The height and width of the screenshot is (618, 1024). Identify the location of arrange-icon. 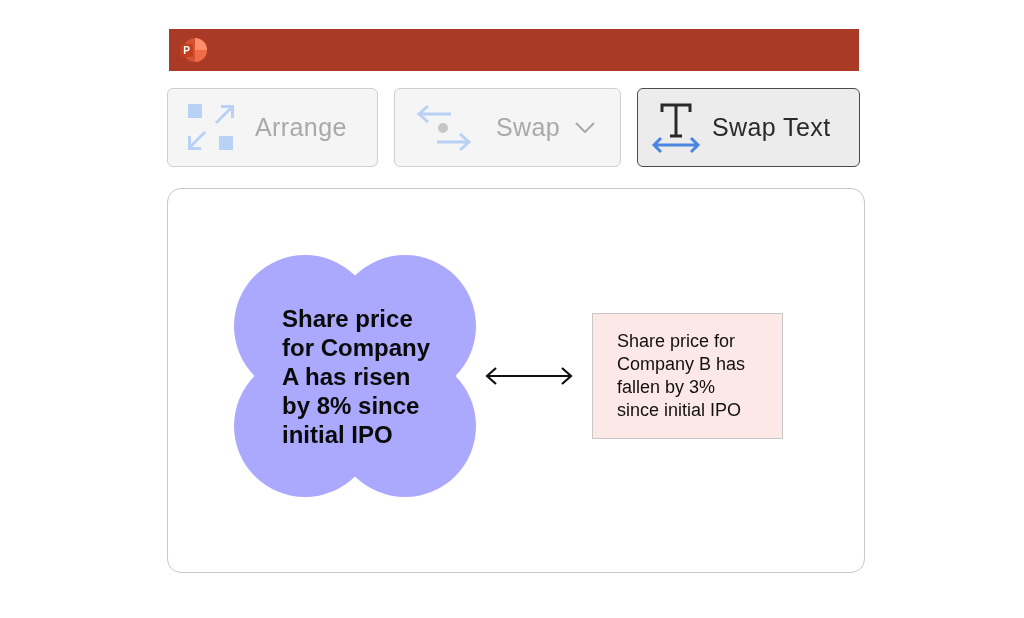
(211, 127).